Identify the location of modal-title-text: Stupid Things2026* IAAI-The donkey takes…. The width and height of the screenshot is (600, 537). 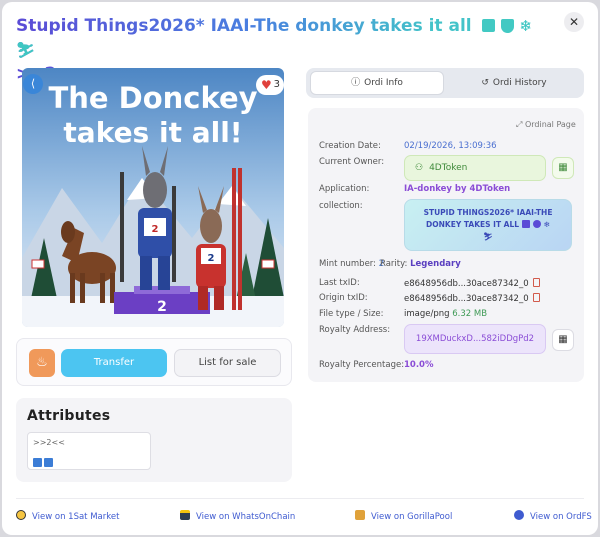
(244, 26).